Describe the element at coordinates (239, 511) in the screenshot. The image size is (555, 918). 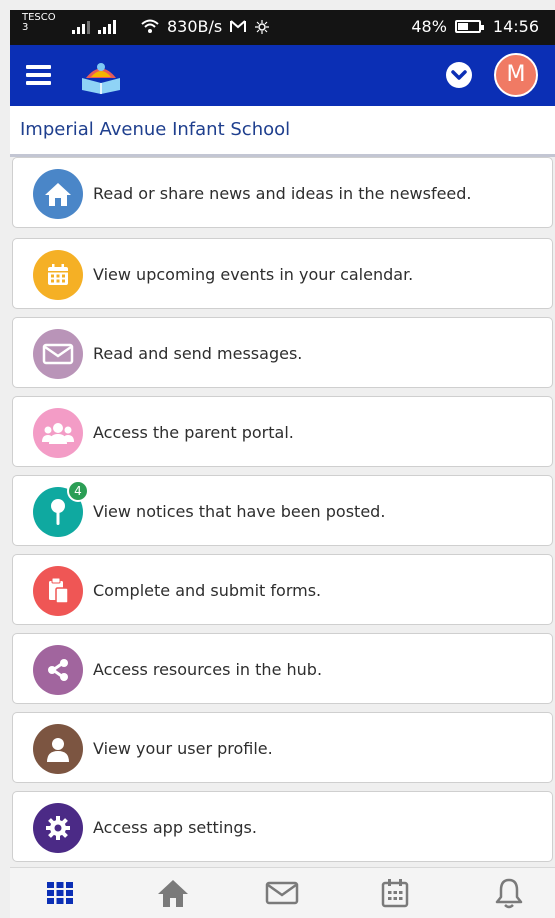
I see `menu-item-label: View notices that have been posted.` at that location.